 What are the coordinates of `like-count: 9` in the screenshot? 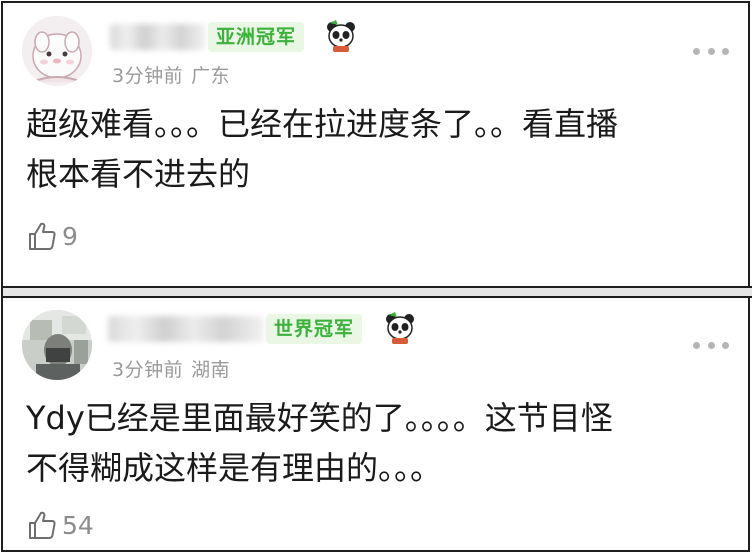 It's located at (70, 236).